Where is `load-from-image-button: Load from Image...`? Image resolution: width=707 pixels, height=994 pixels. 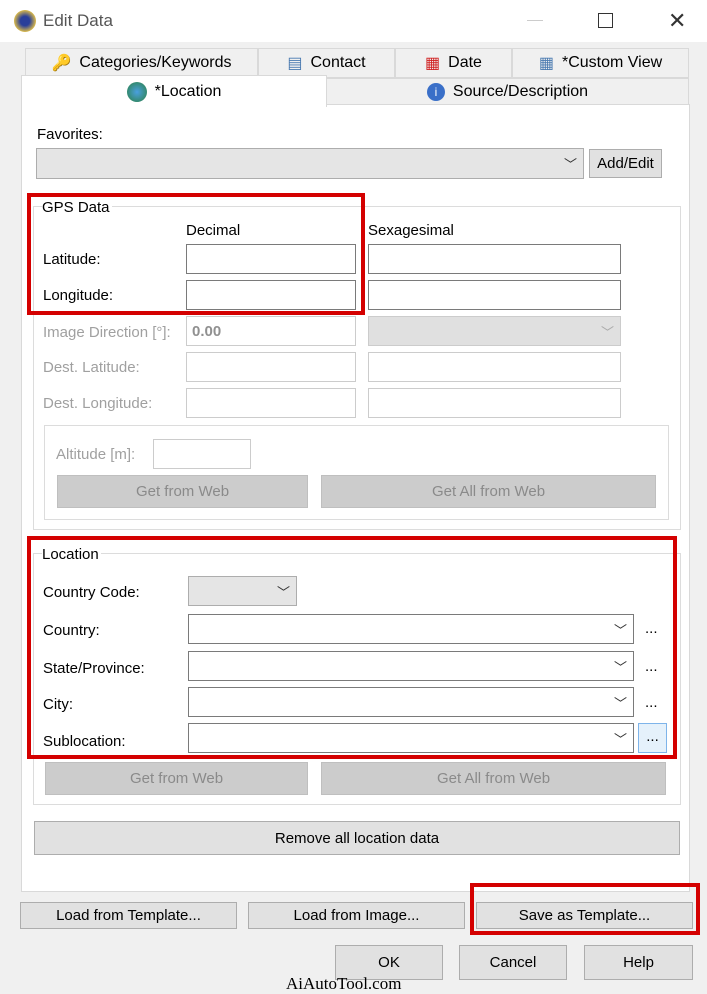
load-from-image-button: Load from Image... is located at coordinates (356, 915).